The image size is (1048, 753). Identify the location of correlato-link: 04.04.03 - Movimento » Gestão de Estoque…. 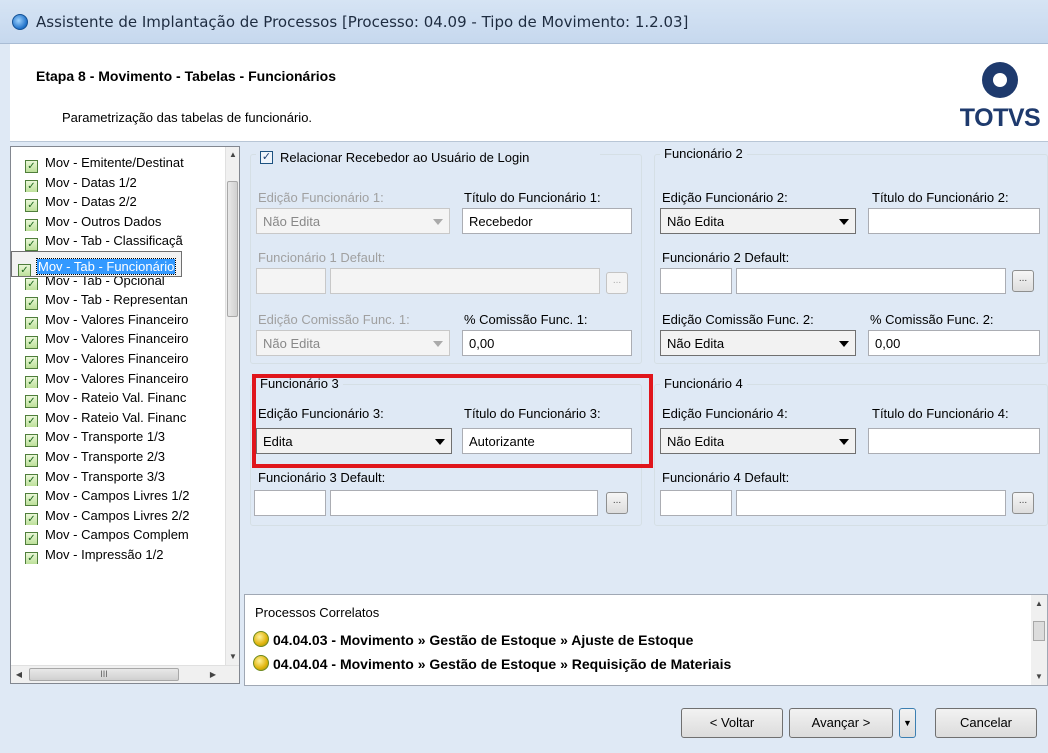
(473, 639).